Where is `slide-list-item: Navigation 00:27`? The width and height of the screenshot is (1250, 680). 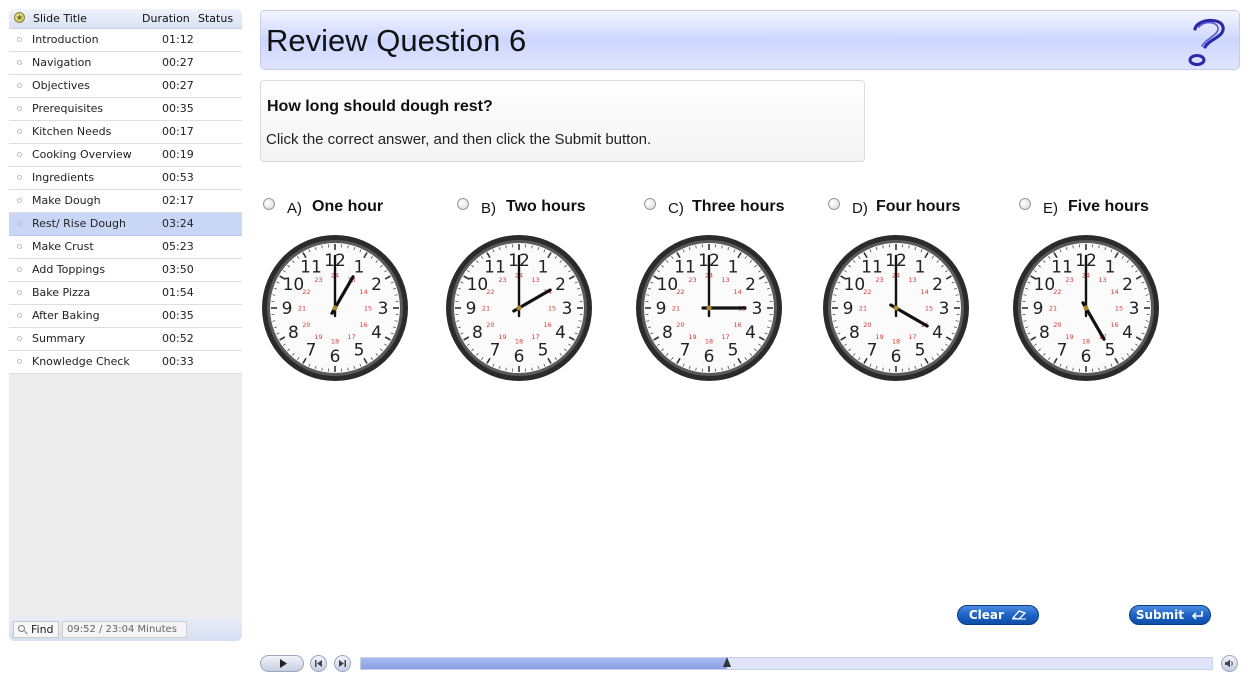 slide-list-item: Navigation 00:27 is located at coordinates (125, 63).